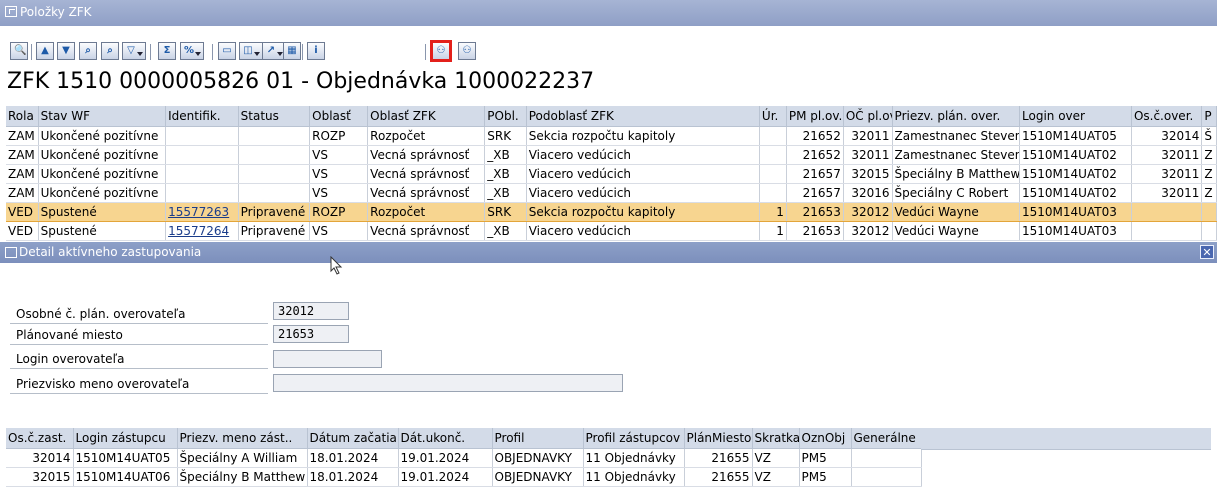 This screenshot has width=1217, height=499. Describe the element at coordinates (19, 51) in the screenshot. I see `details-icon: 🔍` at that location.